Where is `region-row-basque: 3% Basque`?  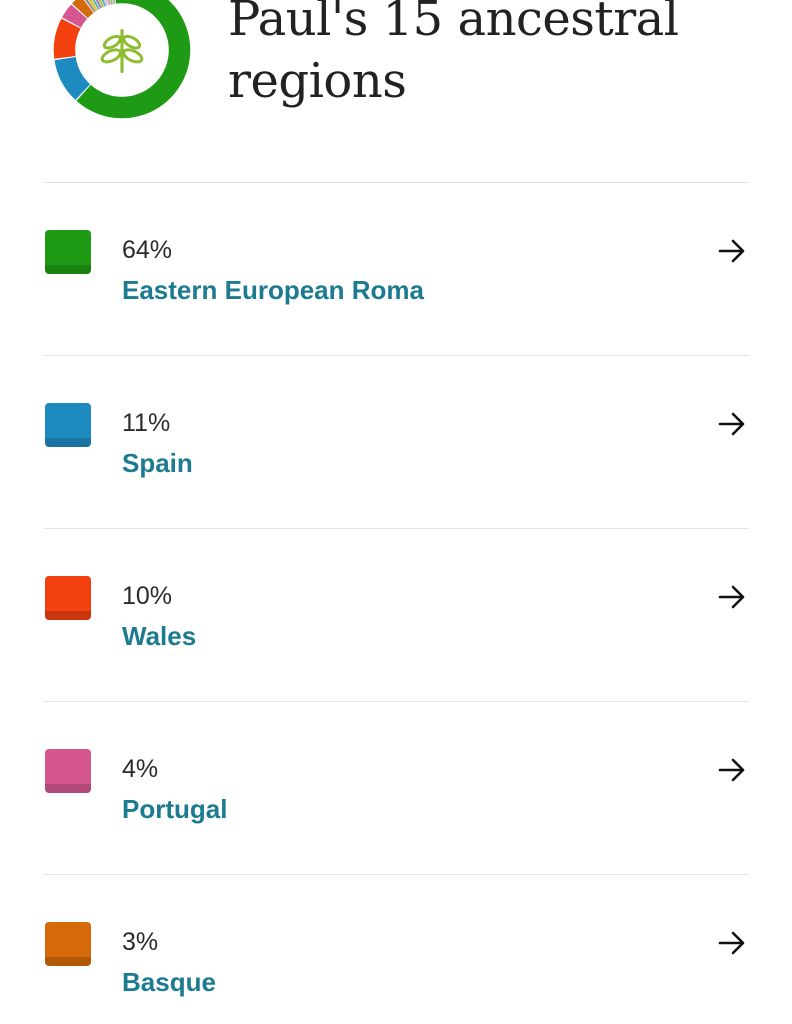 region-row-basque: 3% Basque is located at coordinates (396, 949).